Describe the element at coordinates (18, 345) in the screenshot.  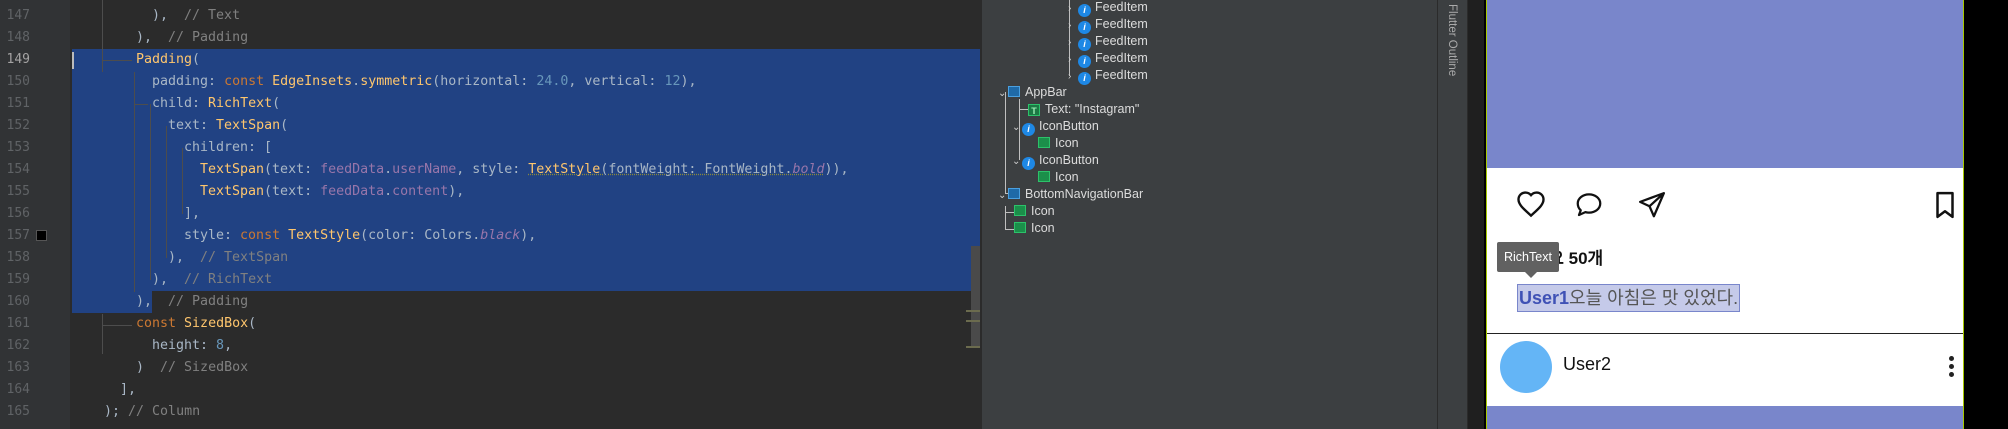
I see `line-number: 162` at that location.